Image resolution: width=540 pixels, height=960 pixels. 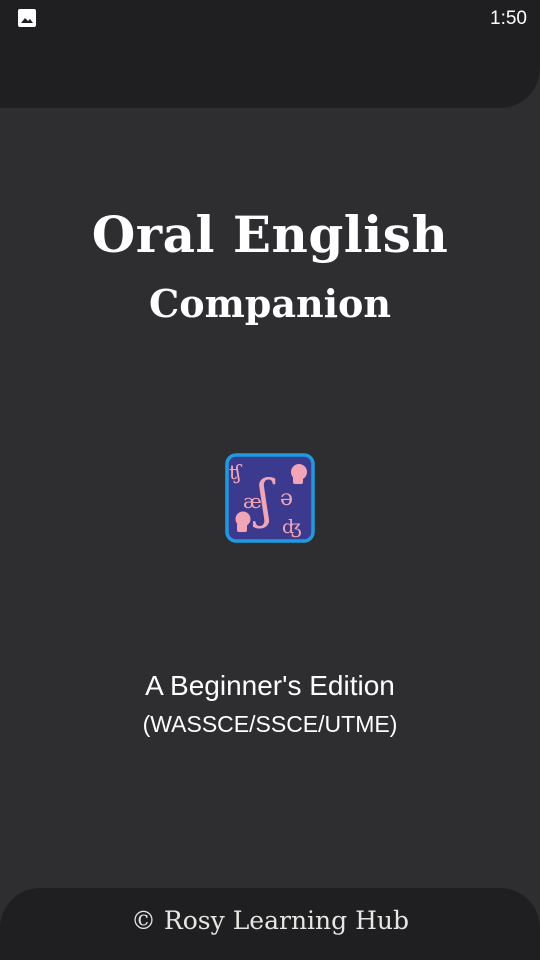 What do you see at coordinates (270, 498) in the screenshot?
I see `phonetics-logo-icon: ʧ æ ʃ ə ʤ` at bounding box center [270, 498].